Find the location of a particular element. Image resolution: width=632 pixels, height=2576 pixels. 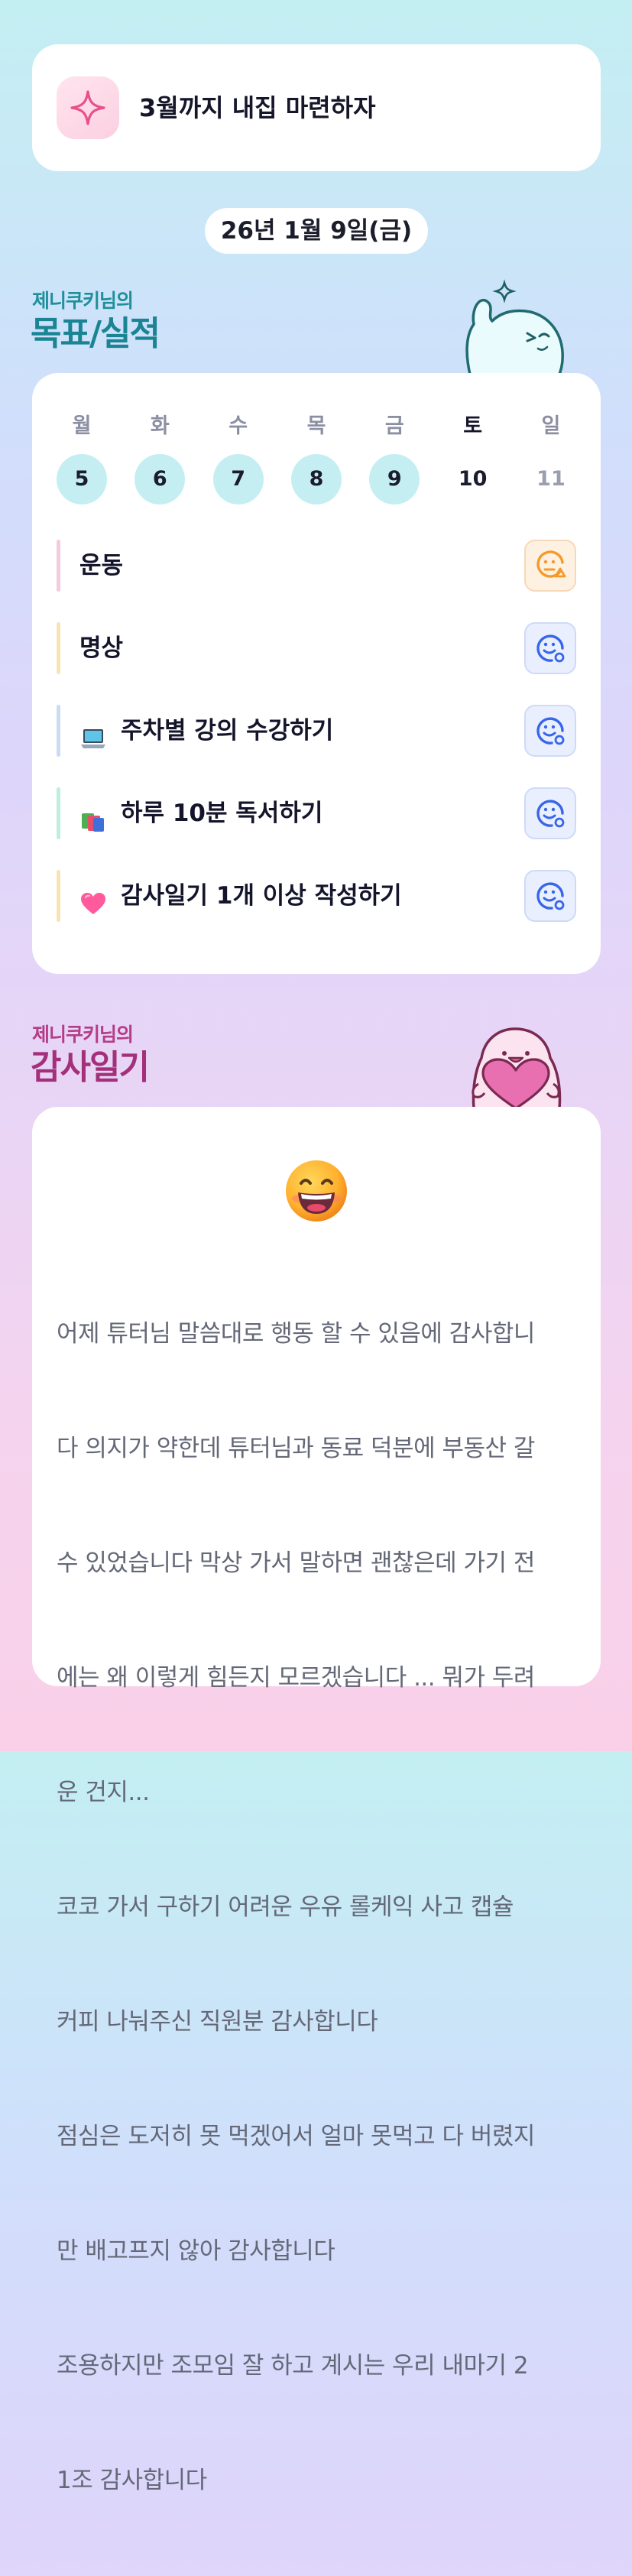

books-icon is located at coordinates (93, 816).